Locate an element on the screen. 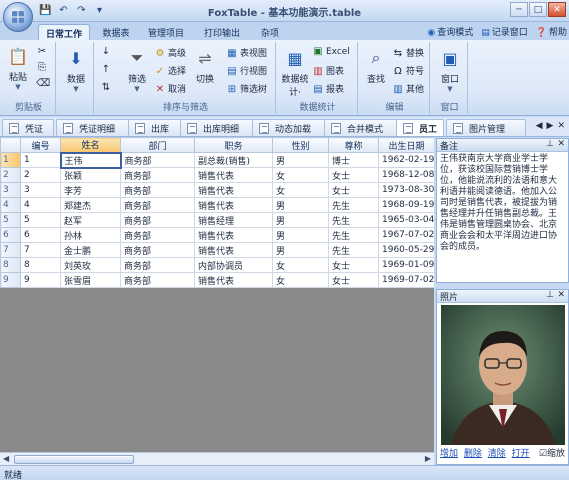  row-view-button: ▤ 行视图 is located at coordinates (246, 70).